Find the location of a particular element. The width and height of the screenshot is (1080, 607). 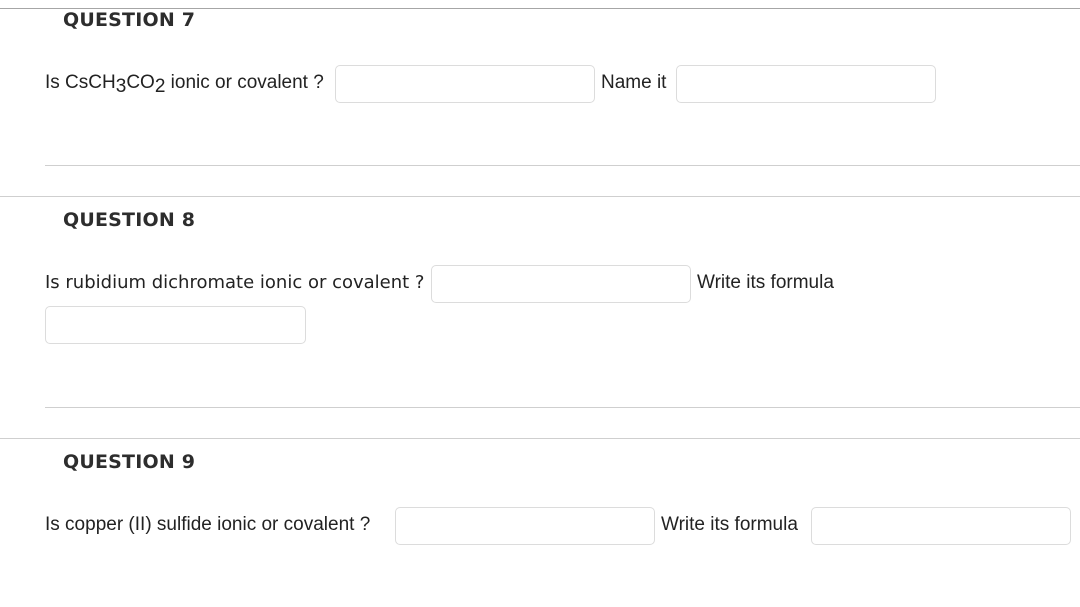

question-title: QUESTION 8 is located at coordinates (129, 220).